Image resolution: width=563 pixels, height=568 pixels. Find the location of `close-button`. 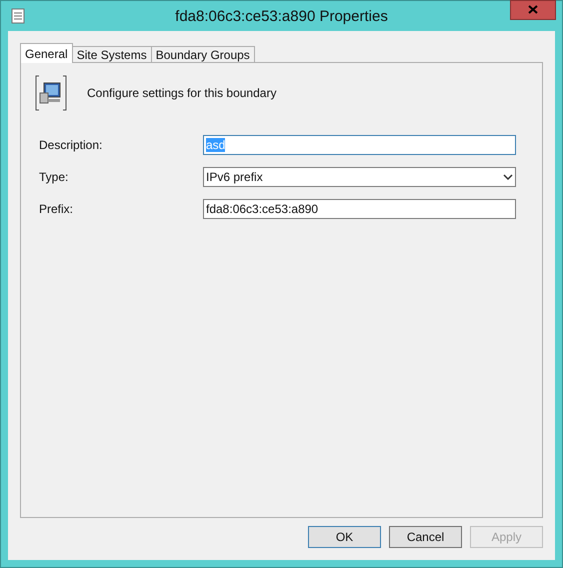

close-button is located at coordinates (533, 10).